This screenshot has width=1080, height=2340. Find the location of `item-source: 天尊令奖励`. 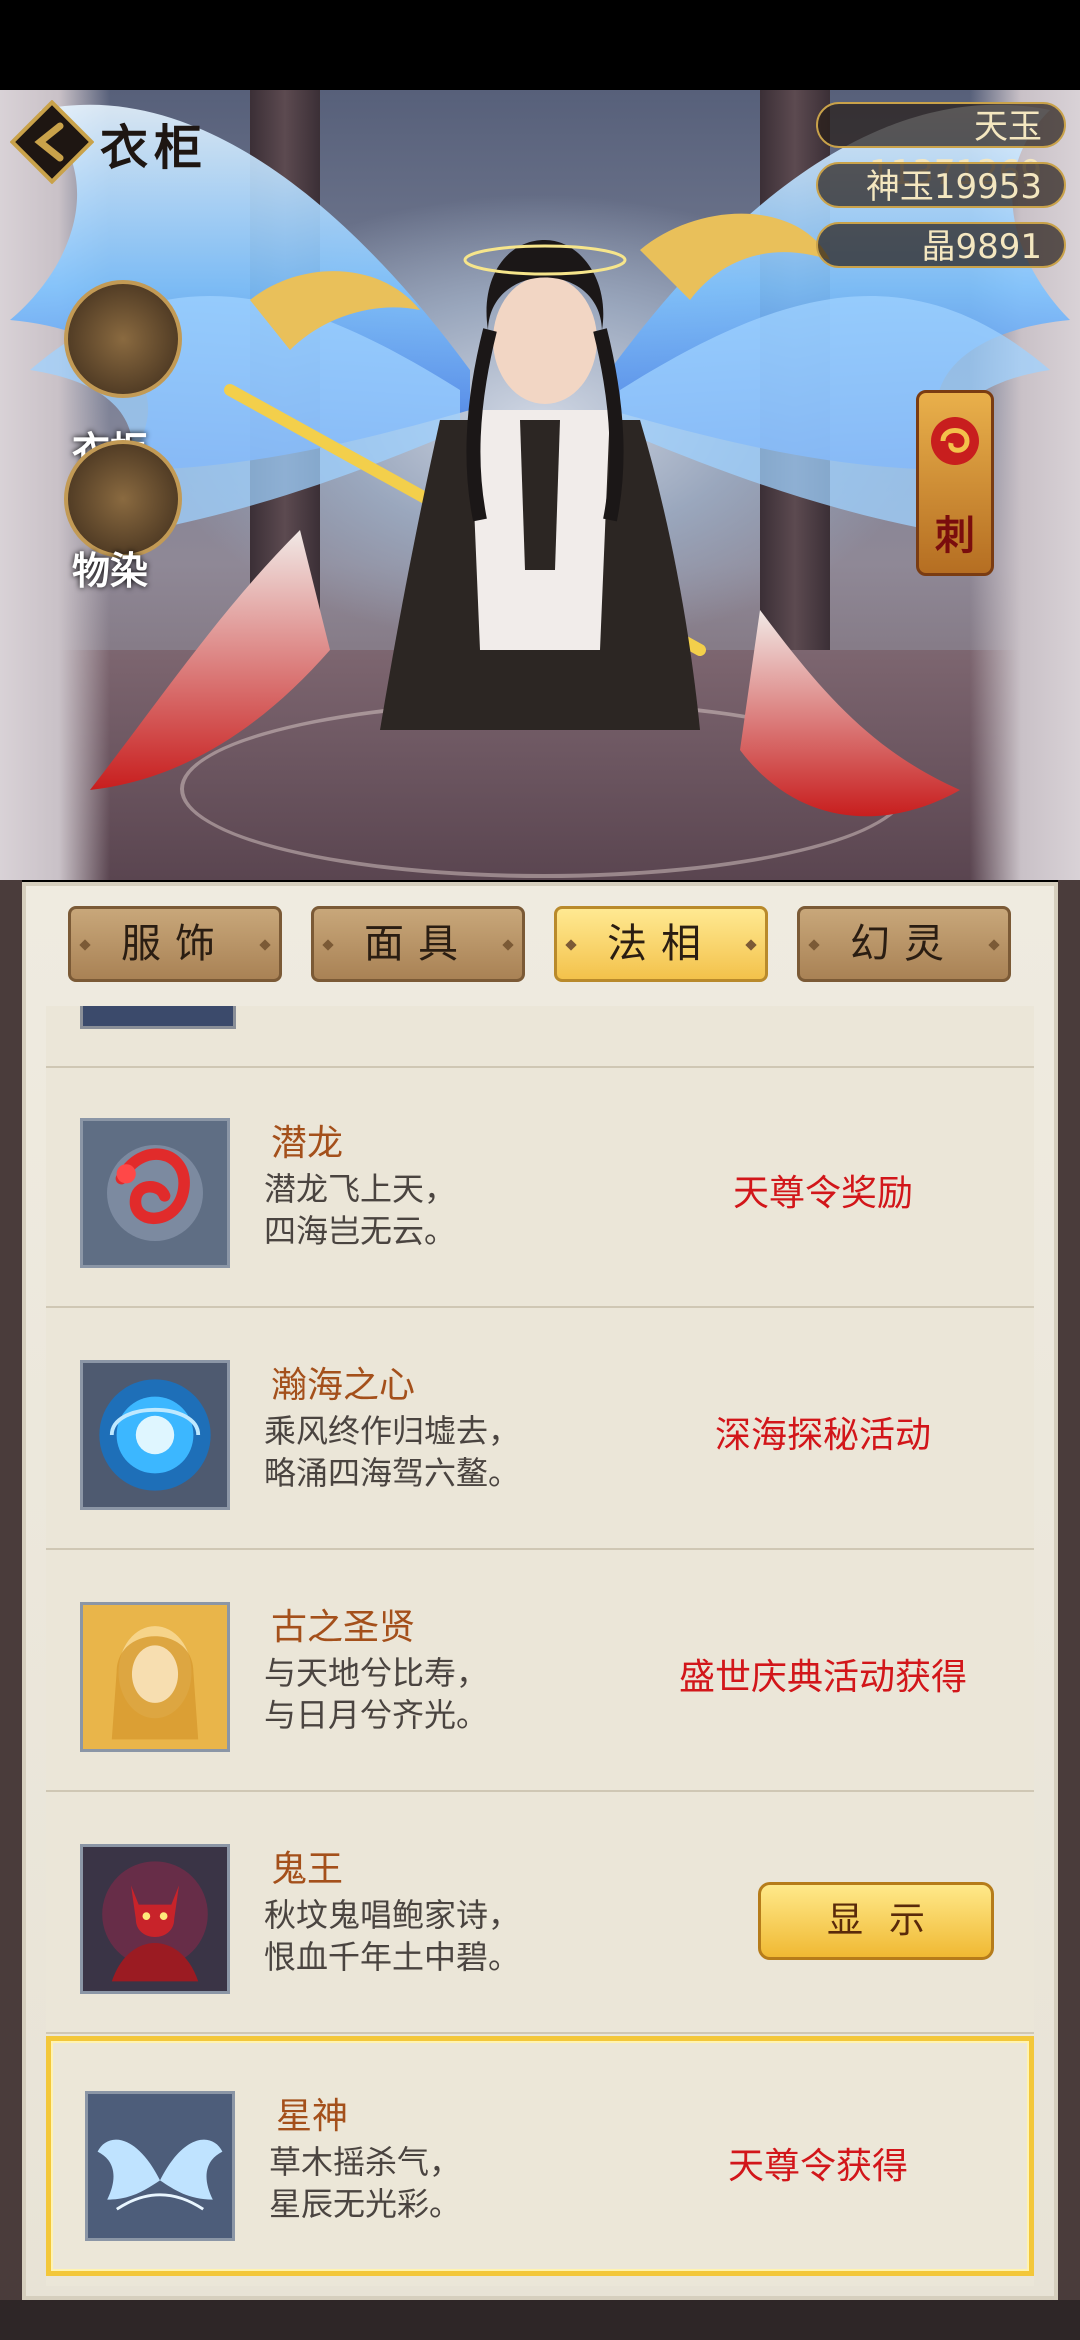

item-source: 天尊令奖励 is located at coordinates (822, 1193).